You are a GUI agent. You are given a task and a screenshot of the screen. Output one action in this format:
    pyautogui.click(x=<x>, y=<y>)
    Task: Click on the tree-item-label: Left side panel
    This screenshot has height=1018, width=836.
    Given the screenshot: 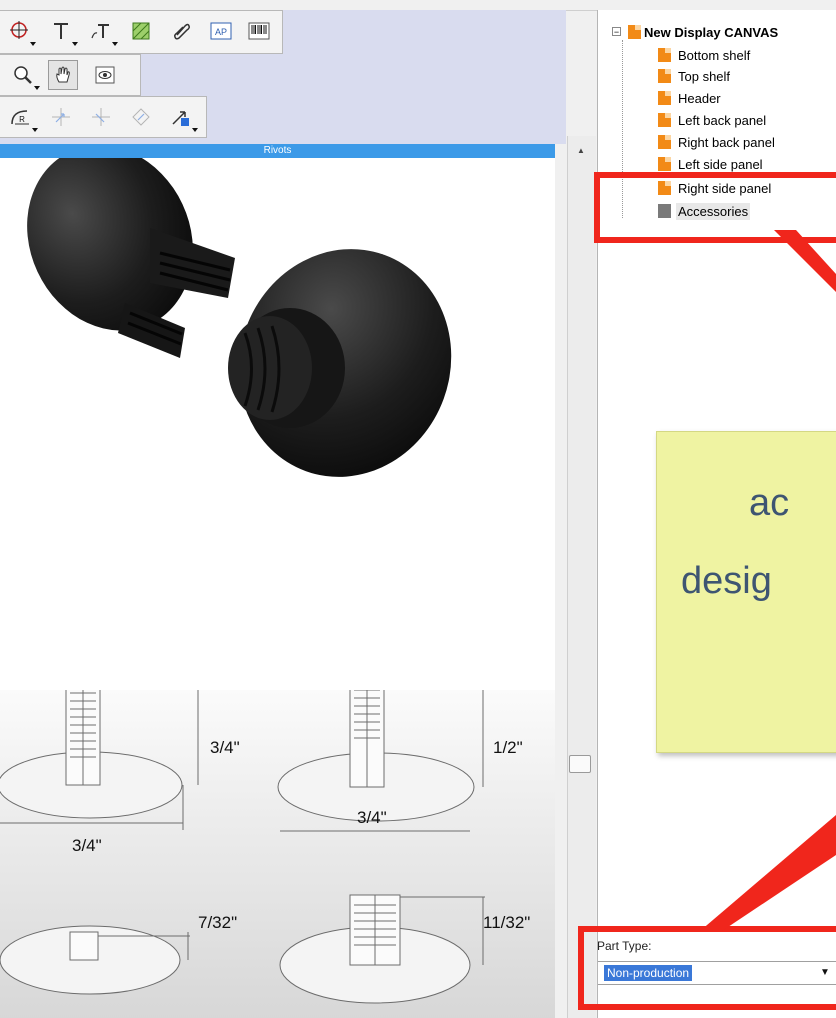 What is the action you would take?
    pyautogui.click(x=720, y=164)
    